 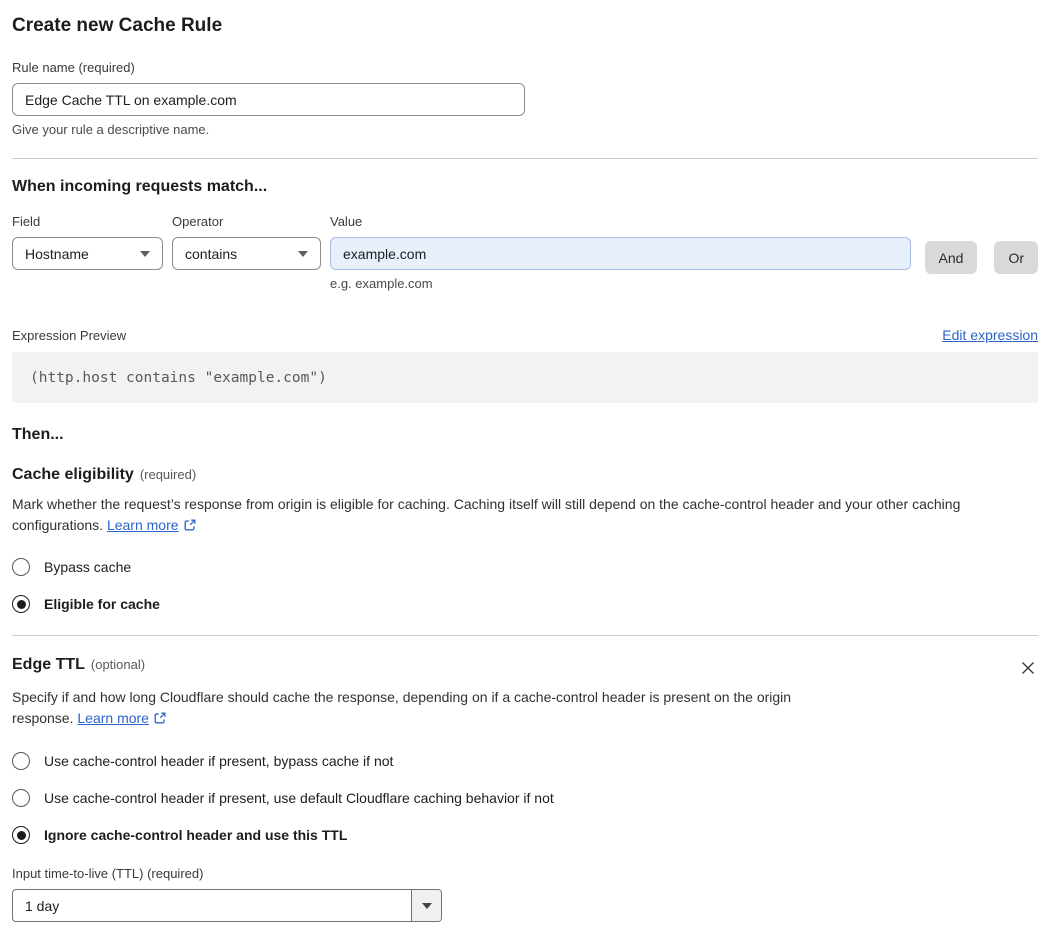 What do you see at coordinates (1016, 257) in the screenshot?
I see `or-button: Or` at bounding box center [1016, 257].